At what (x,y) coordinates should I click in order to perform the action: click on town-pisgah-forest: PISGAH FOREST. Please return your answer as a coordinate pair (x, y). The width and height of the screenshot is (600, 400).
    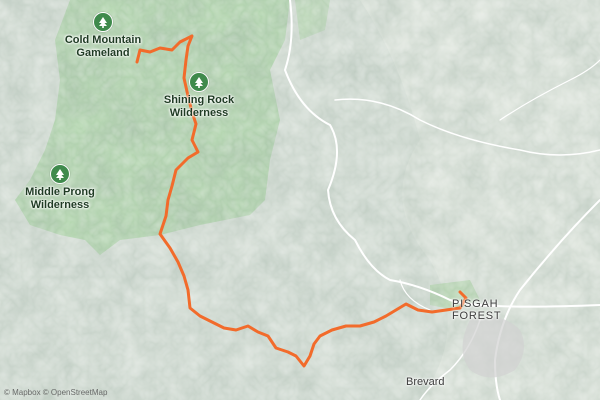
    Looking at the image, I should click on (476, 310).